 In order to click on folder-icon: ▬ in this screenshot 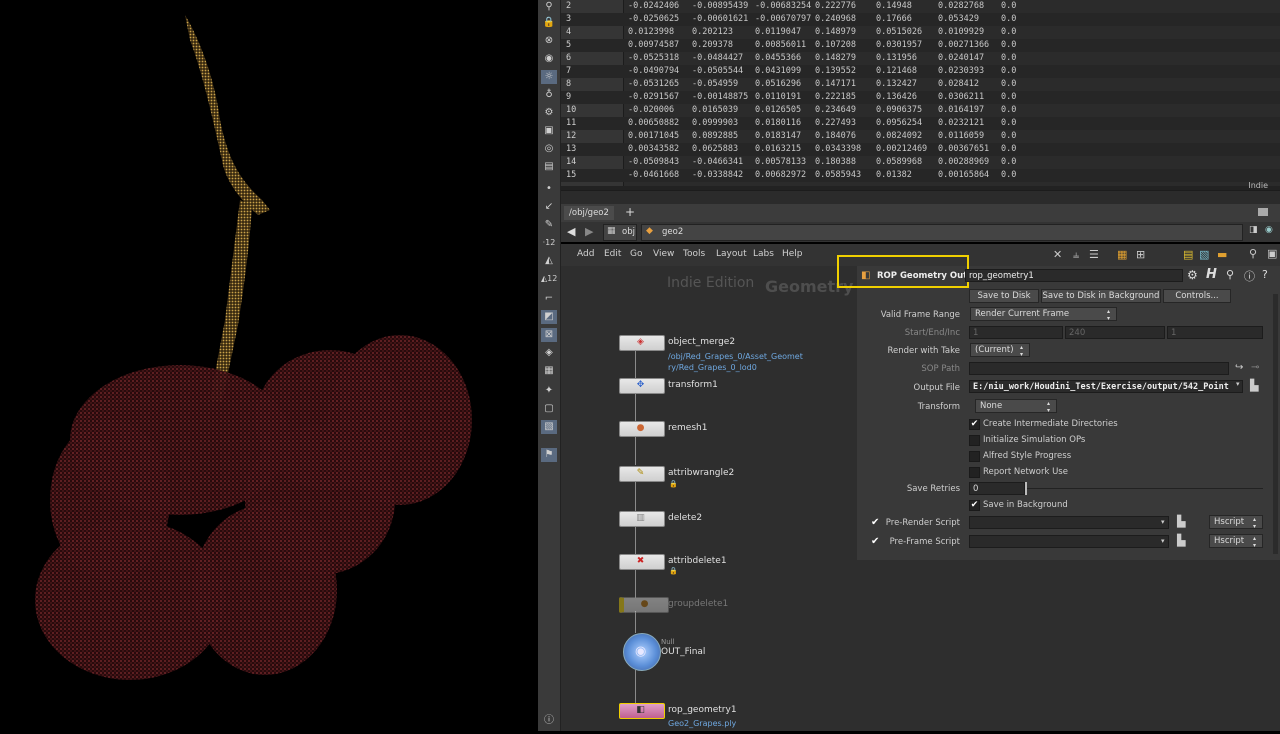, I will do `click(1222, 254)`.